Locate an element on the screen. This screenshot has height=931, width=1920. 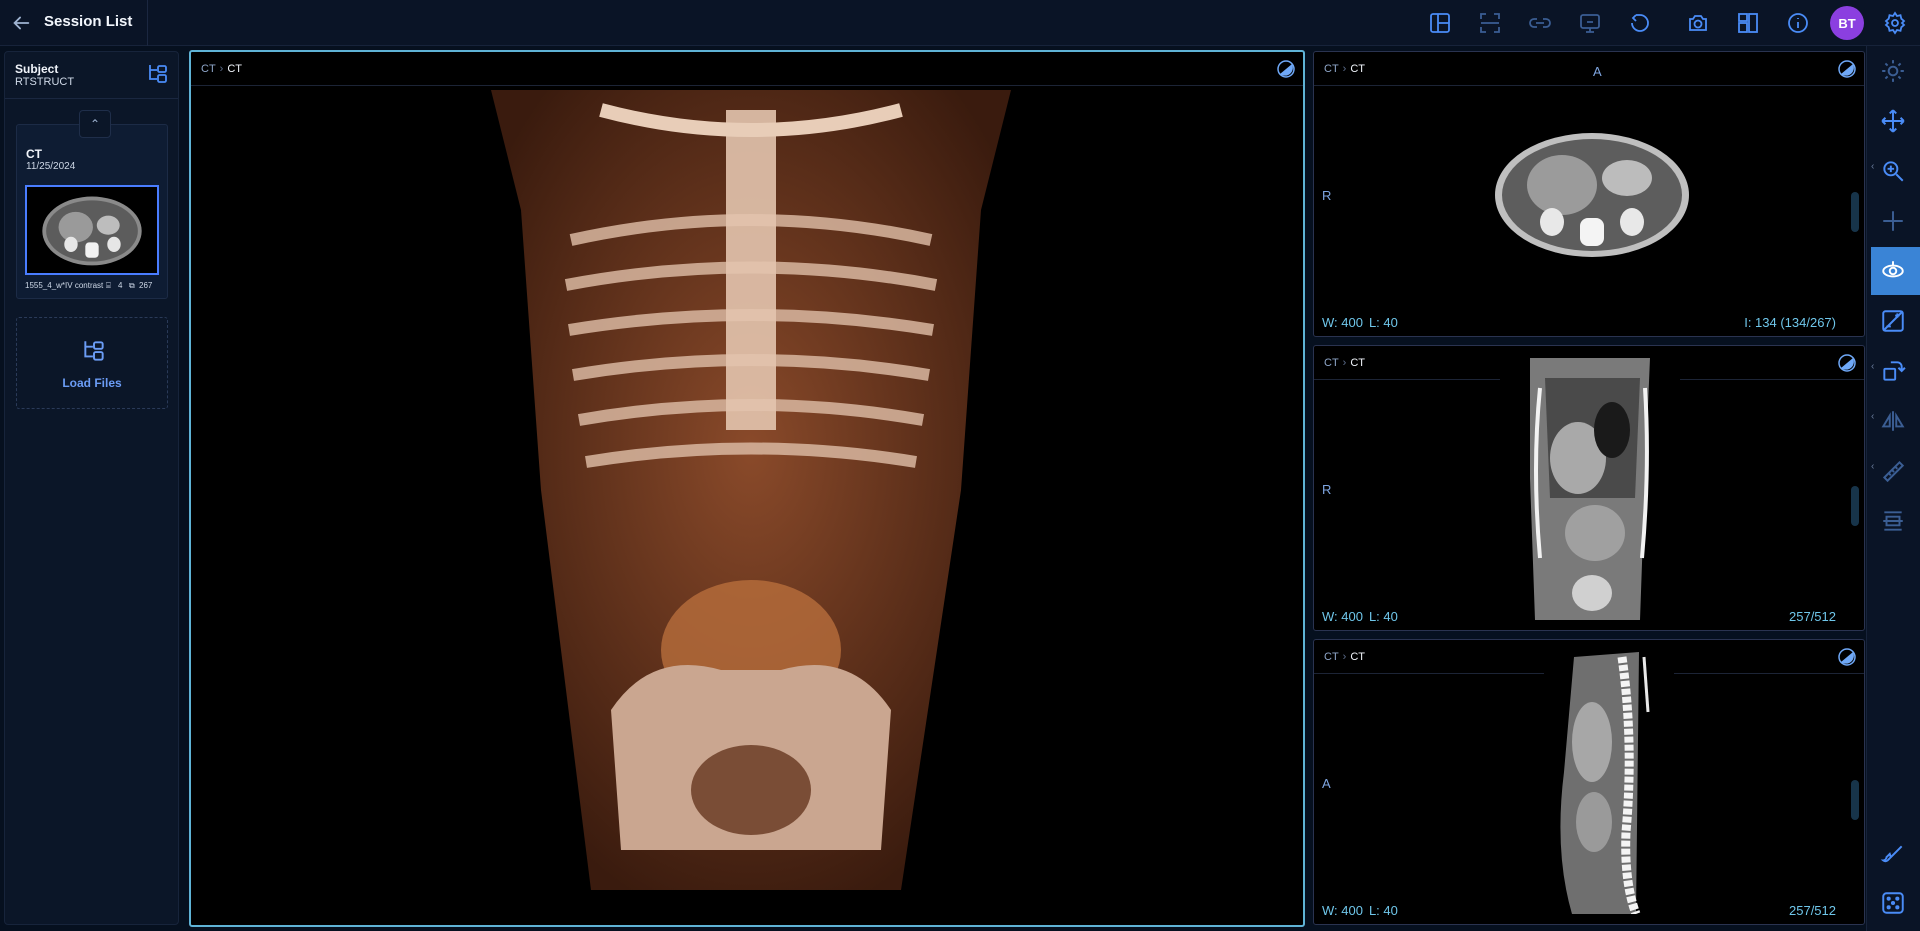
link-icon is located at coordinates (1540, 23).